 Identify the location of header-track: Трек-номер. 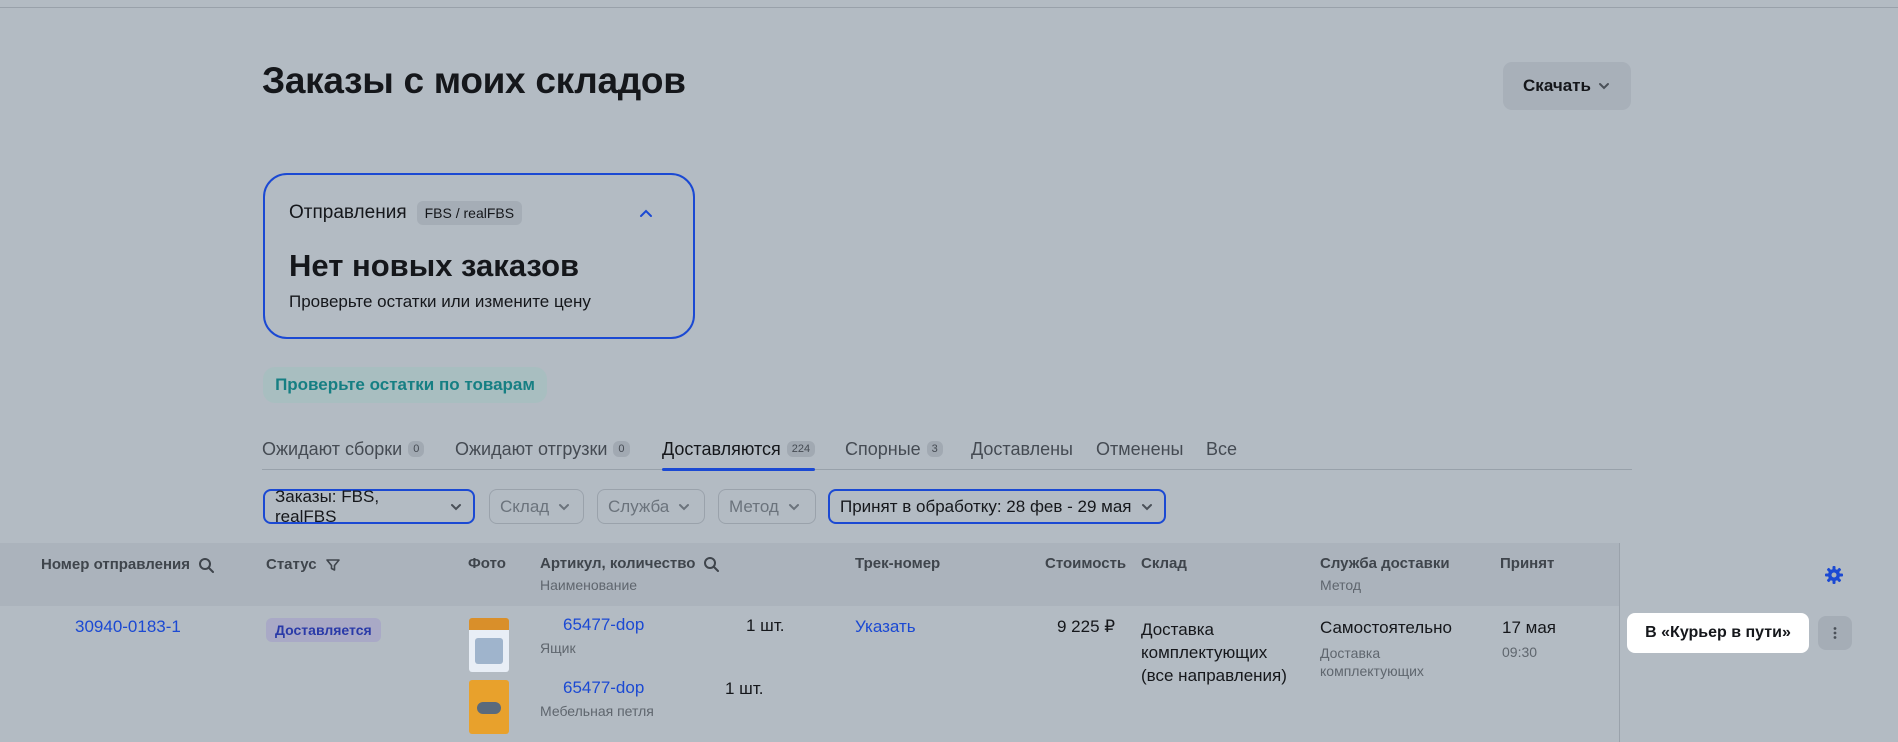
(898, 563).